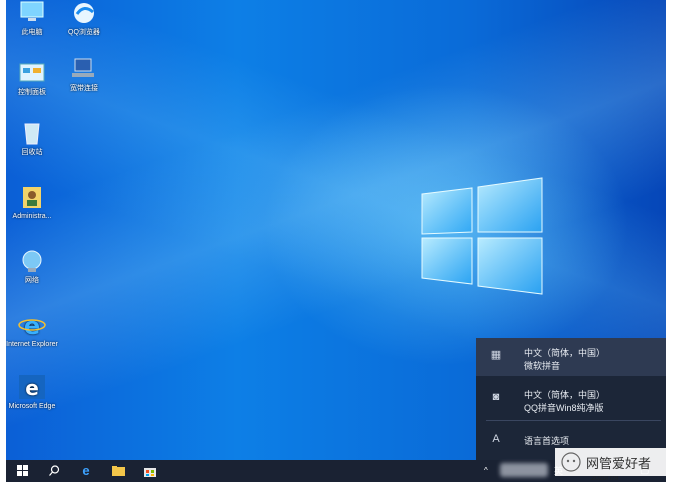 The width and height of the screenshot is (695, 492). I want to click on desktop-icon-recycle-bin: 回收站, so click(33, 138).